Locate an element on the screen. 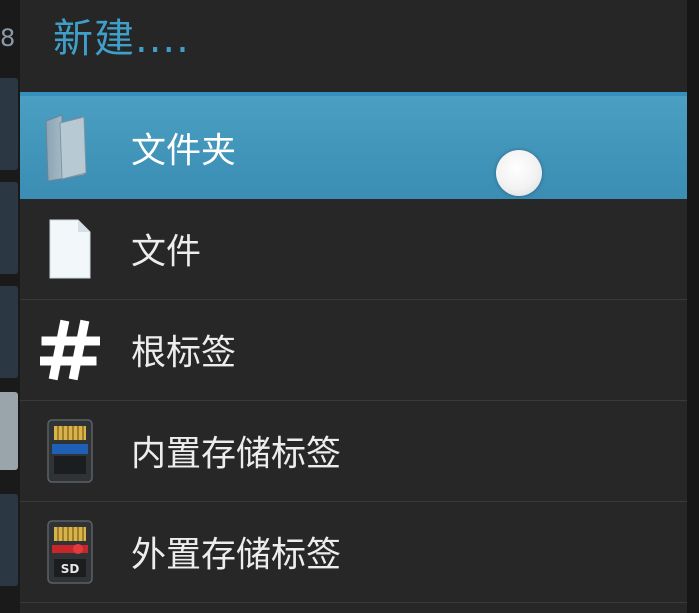 The height and width of the screenshot is (613, 699). menu-item-label: 根标签 is located at coordinates (184, 353).